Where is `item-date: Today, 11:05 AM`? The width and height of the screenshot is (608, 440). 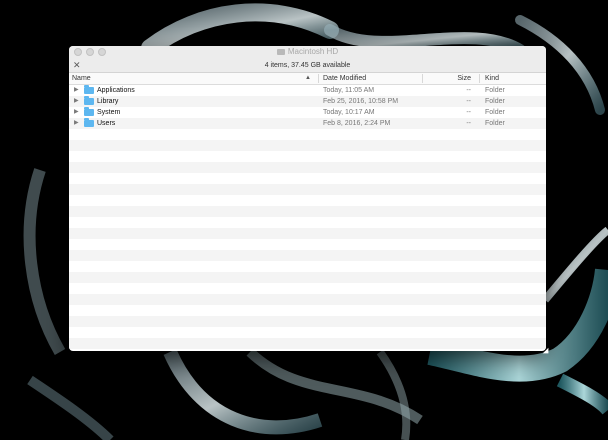
item-date: Today, 11:05 AM is located at coordinates (349, 90).